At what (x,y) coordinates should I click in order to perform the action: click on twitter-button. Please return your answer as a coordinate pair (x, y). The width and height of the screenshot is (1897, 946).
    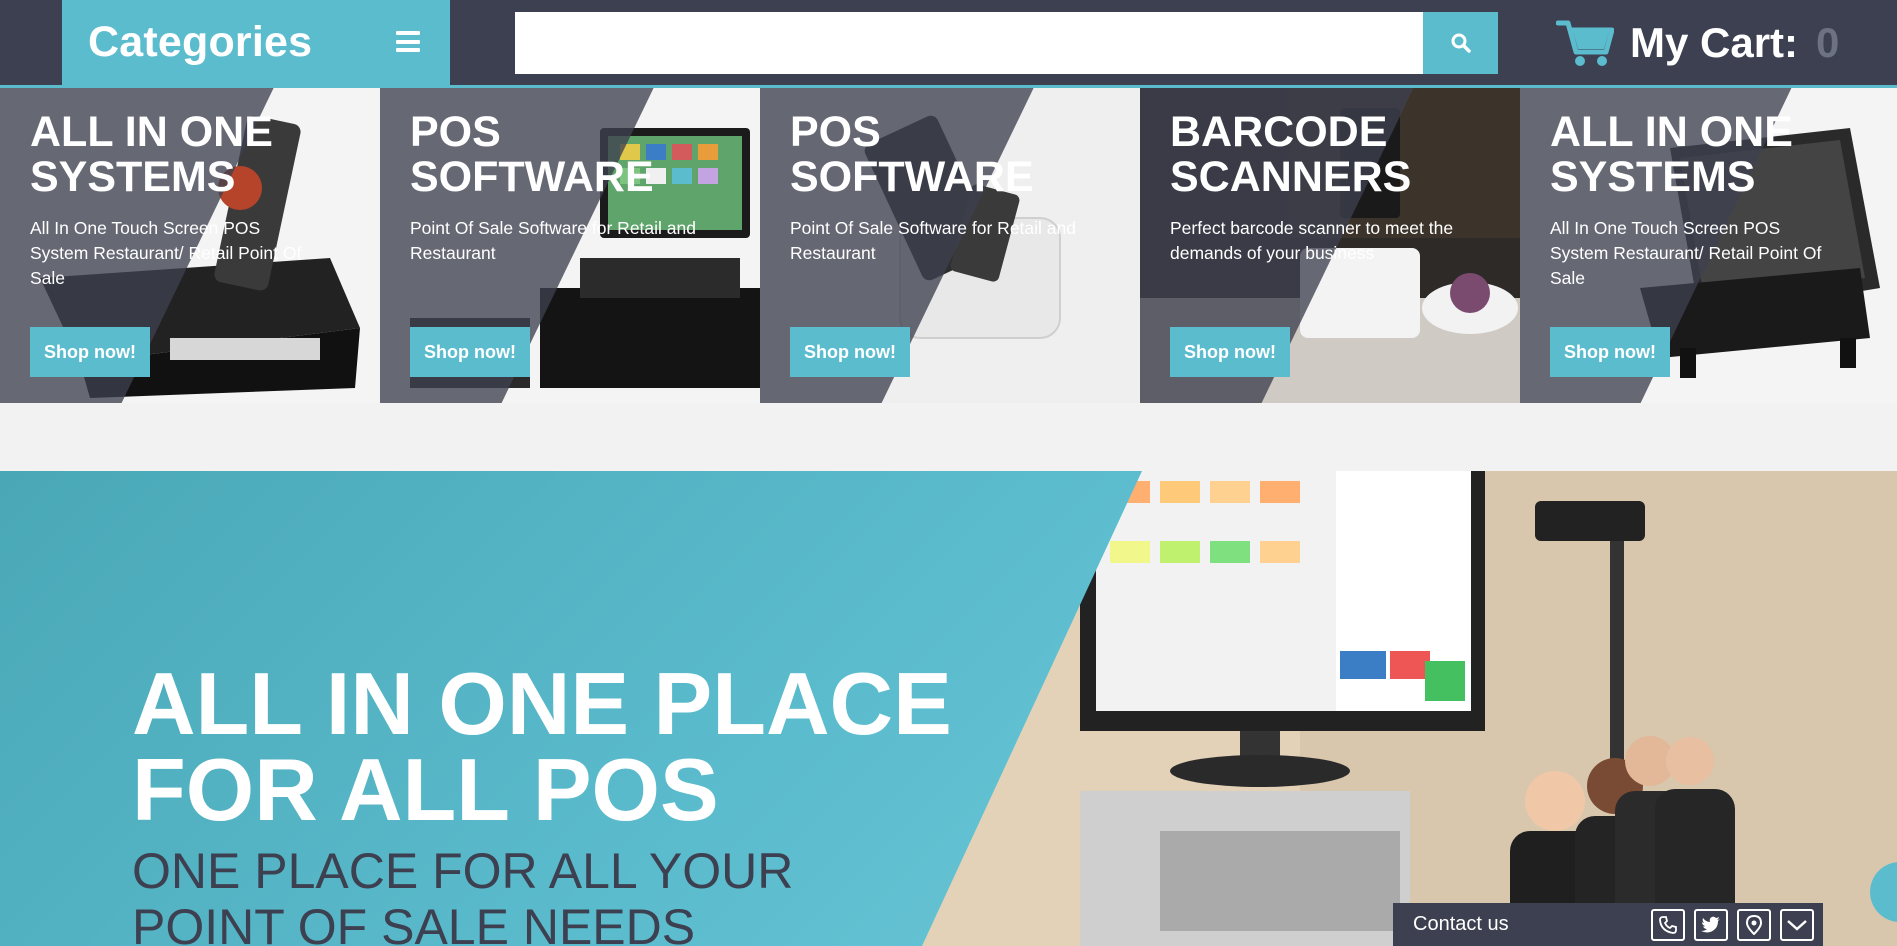
    Looking at the image, I should click on (1711, 924).